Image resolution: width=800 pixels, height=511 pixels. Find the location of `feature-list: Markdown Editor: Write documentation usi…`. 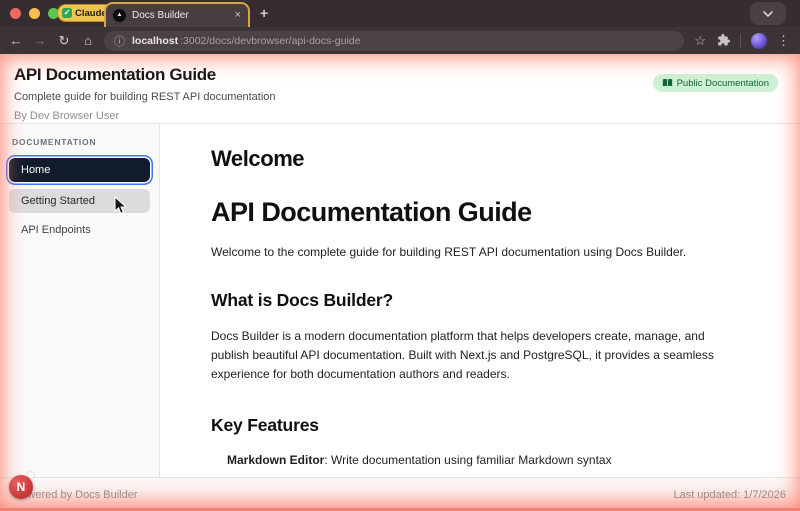

feature-list: Markdown Editor: Write documentation usi… is located at coordinates (485, 465).